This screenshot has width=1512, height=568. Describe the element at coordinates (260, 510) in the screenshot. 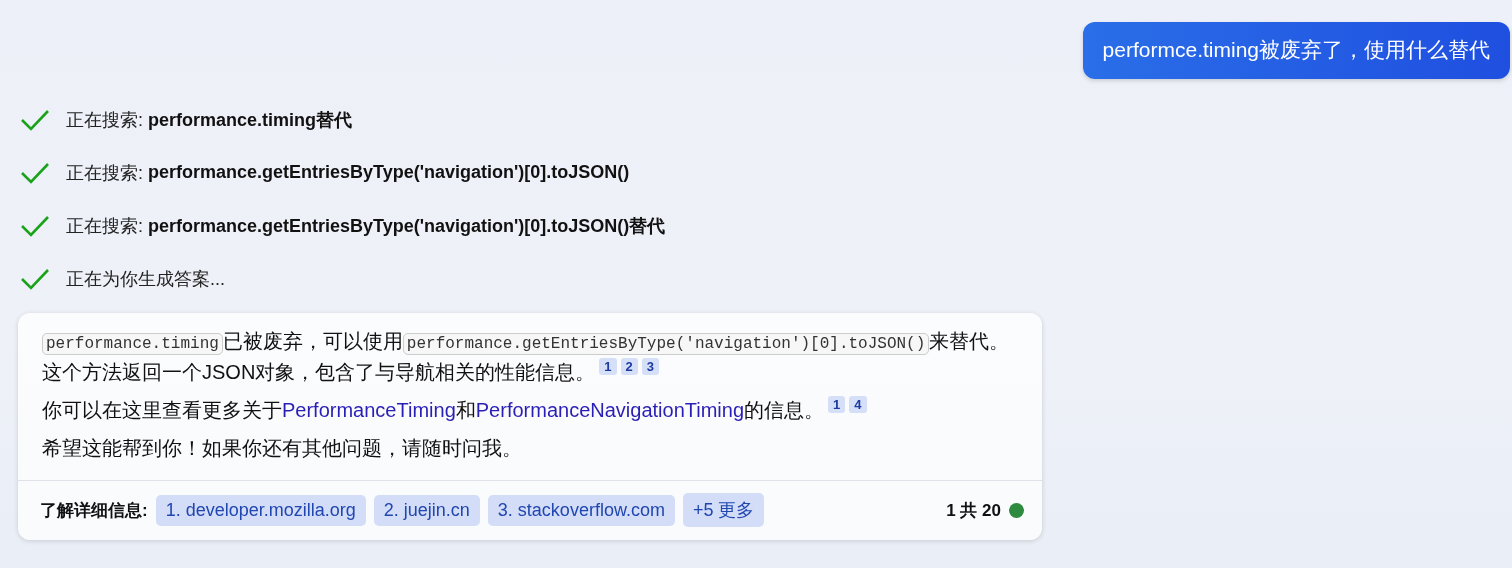

I see `source-chip: 1. developer.mozilla.org` at that location.